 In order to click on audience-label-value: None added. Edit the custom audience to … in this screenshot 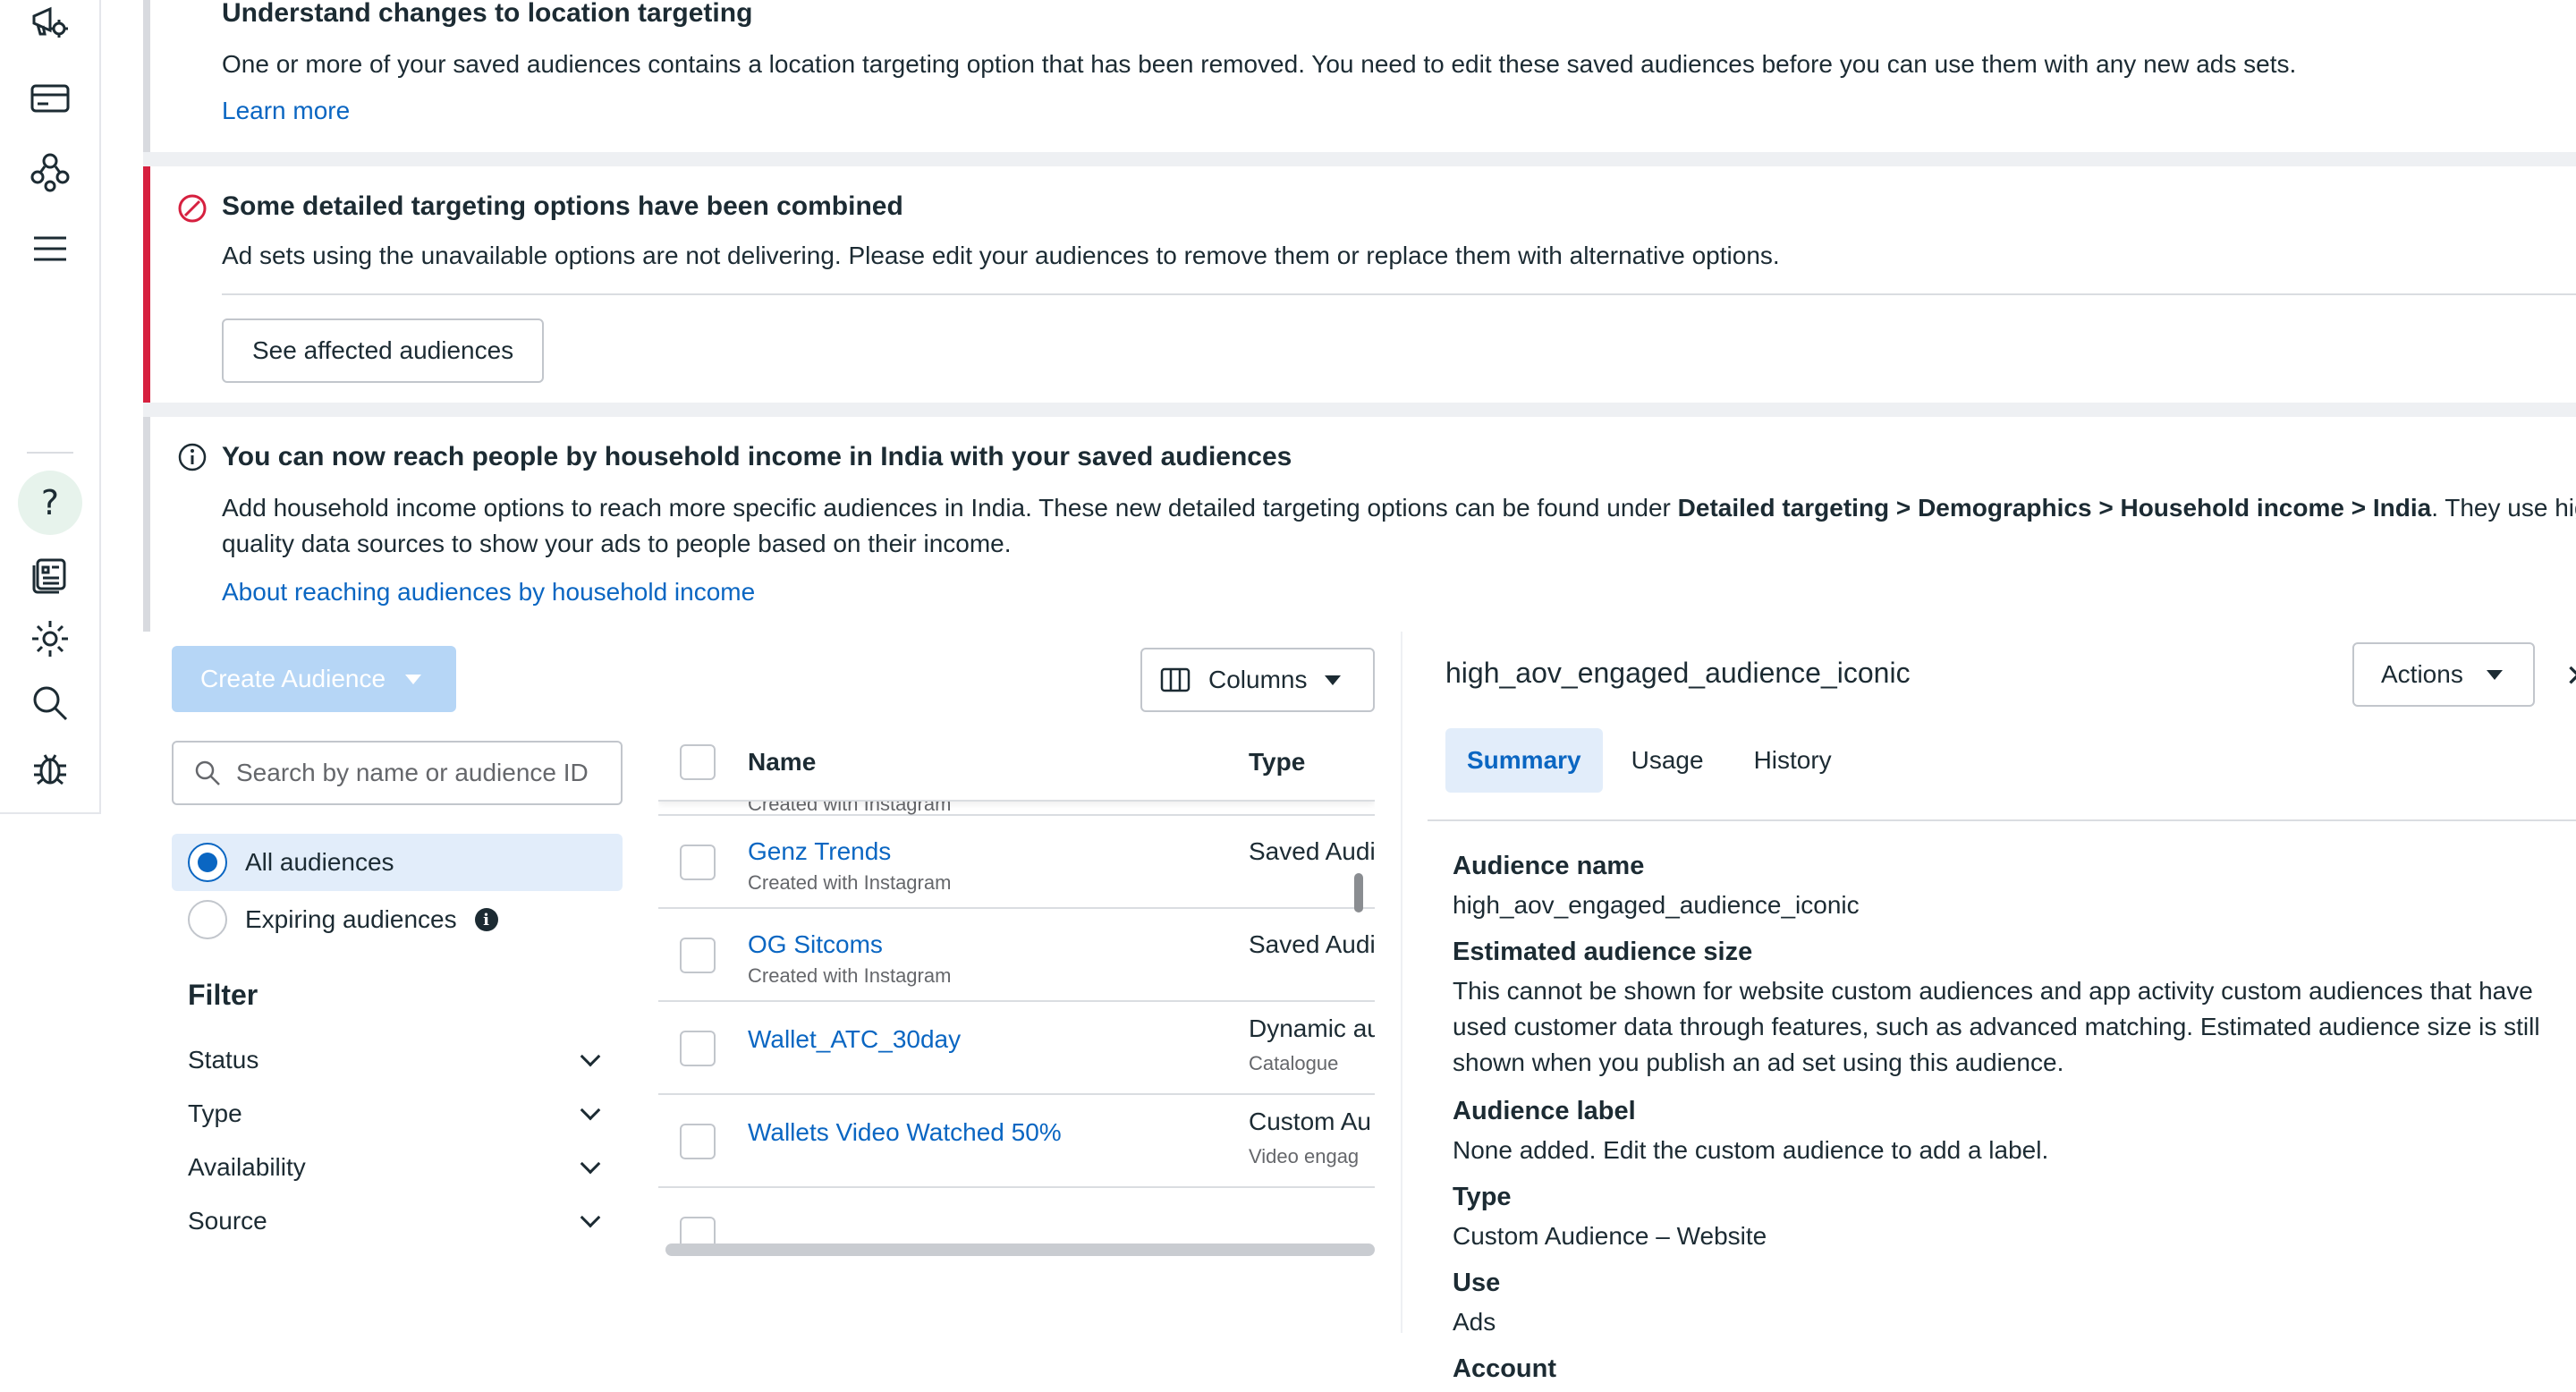, I will do `click(1751, 1150)`.